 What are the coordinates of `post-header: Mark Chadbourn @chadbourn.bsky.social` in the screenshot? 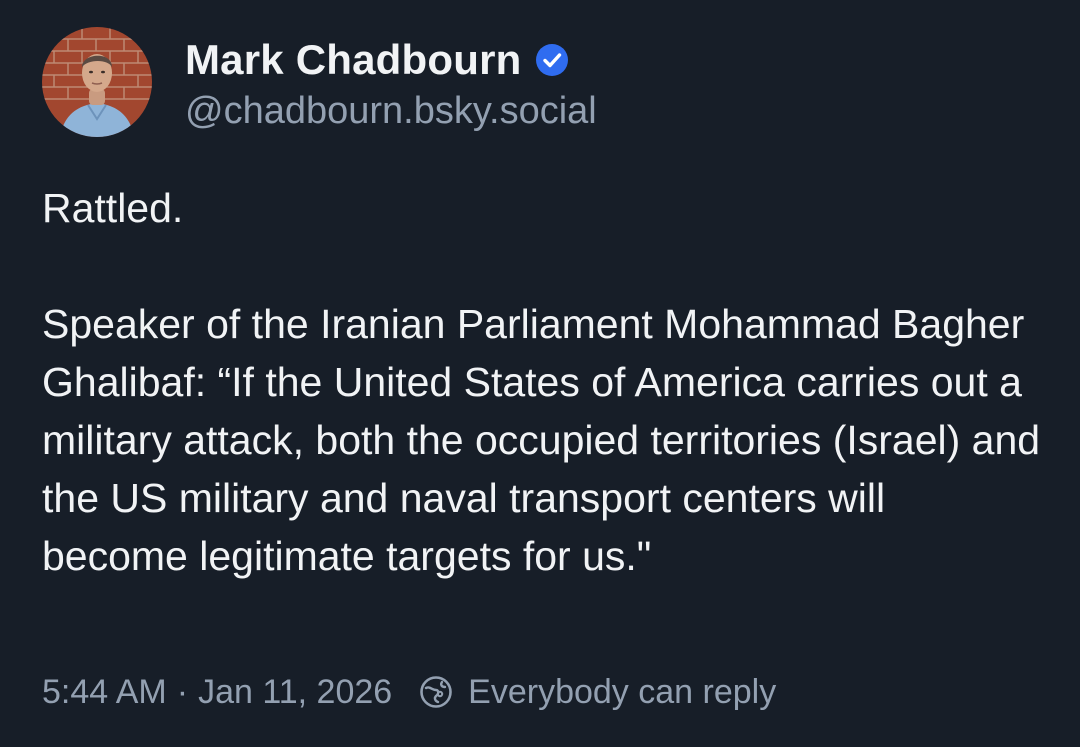 It's located at (540, 82).